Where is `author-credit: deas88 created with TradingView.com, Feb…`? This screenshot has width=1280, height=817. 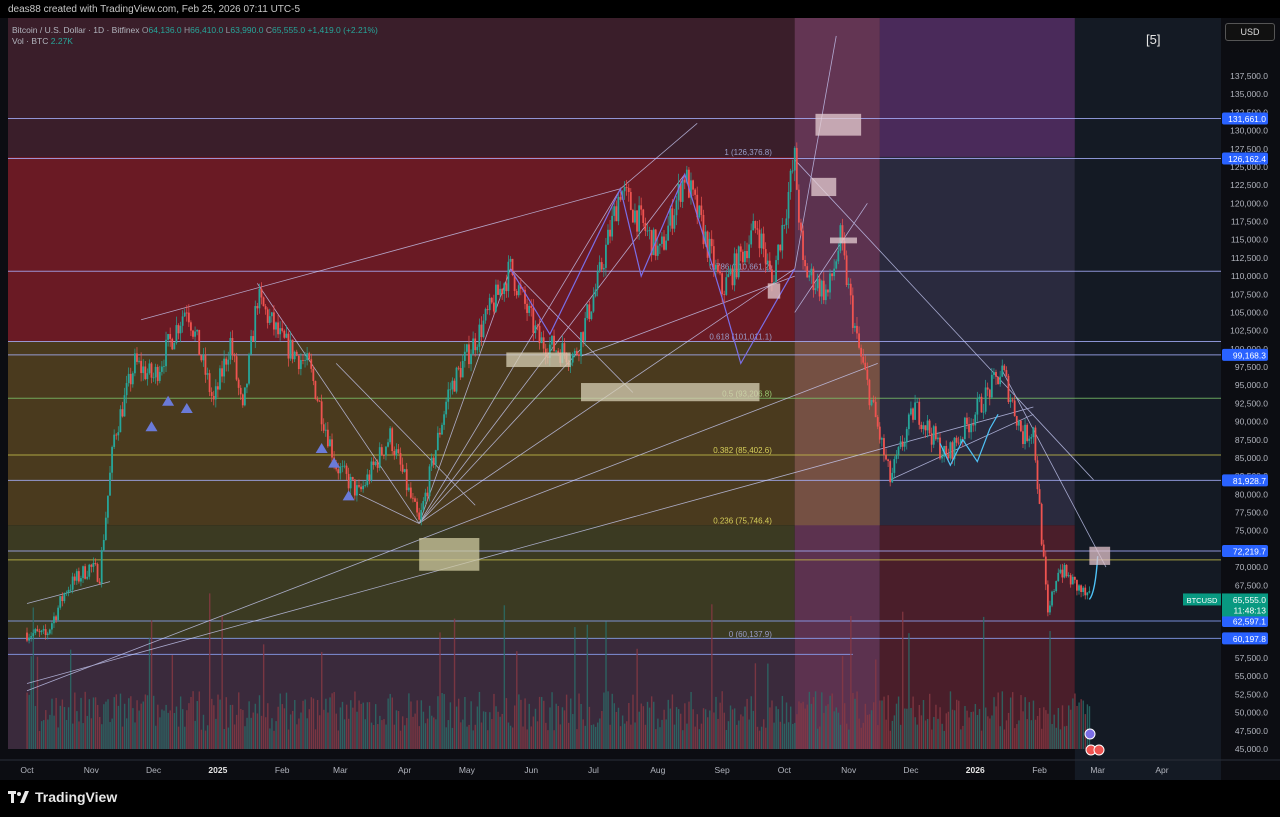 author-credit: deas88 created with TradingView.com, Feb… is located at coordinates (154, 9).